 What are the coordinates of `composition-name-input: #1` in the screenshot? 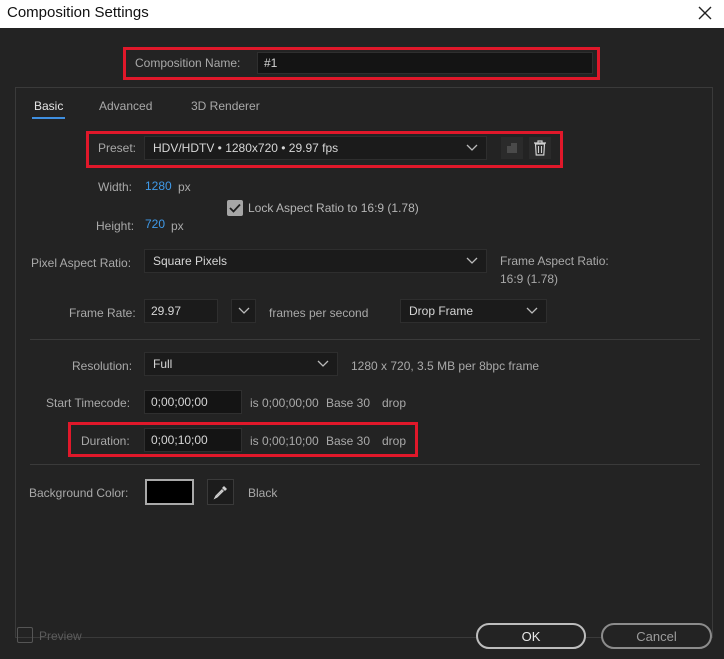 It's located at (425, 63).